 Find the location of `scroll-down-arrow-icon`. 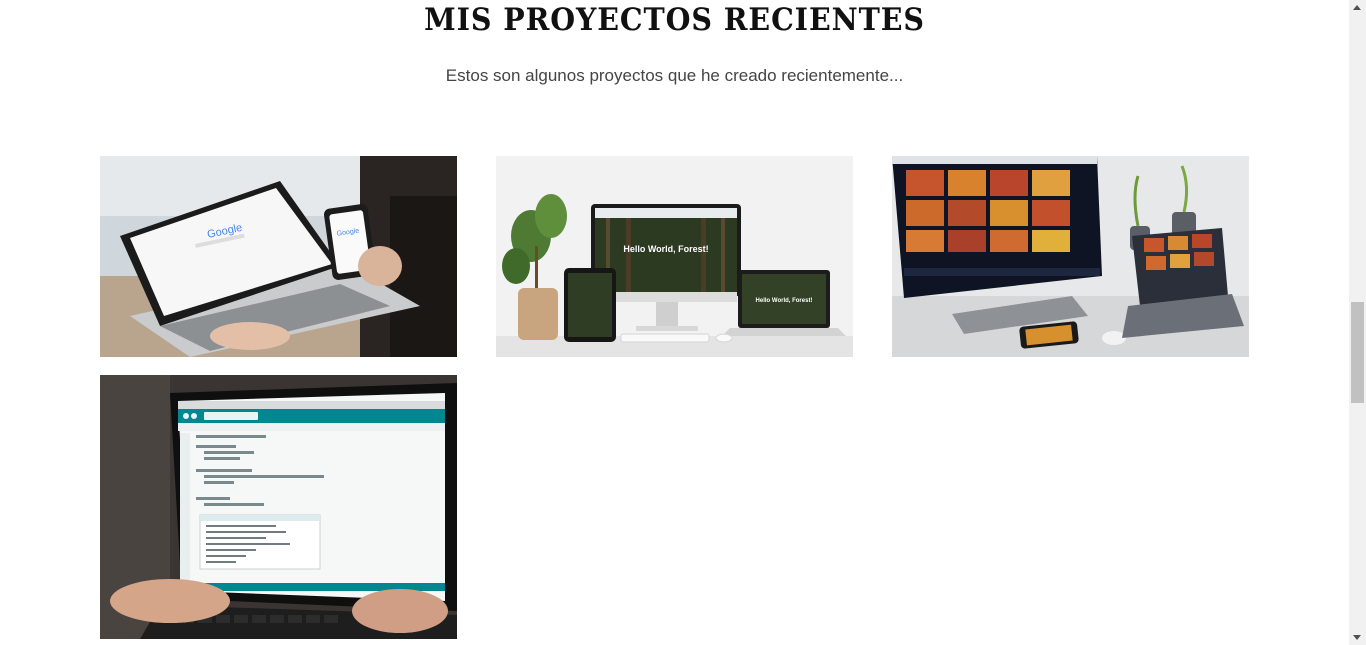

scroll-down-arrow-icon is located at coordinates (1357, 637).